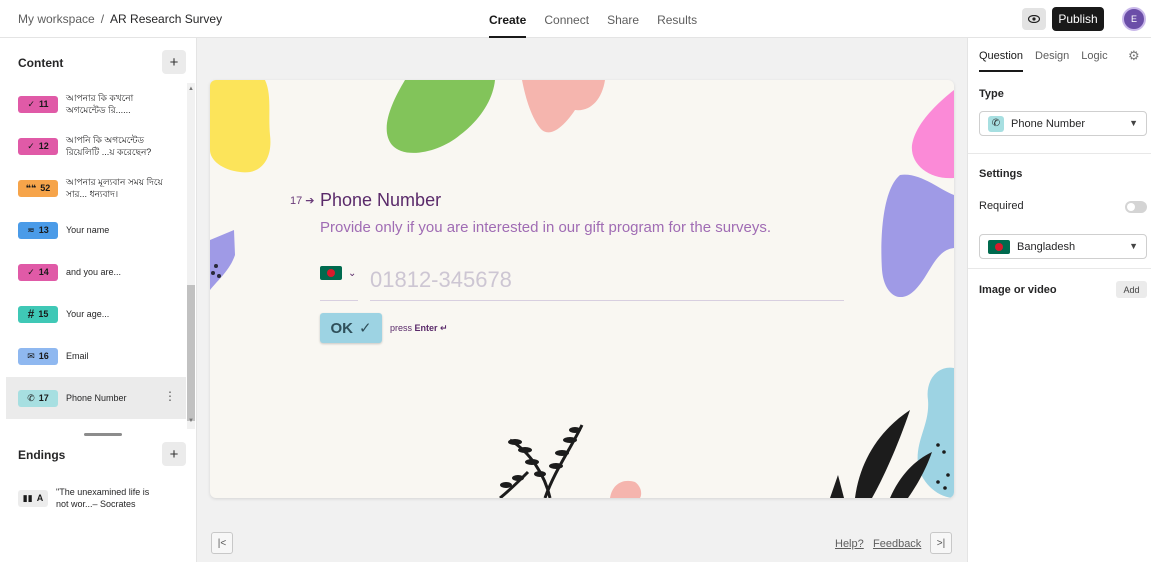 This screenshot has height=562, width=1151. Describe the element at coordinates (897, 544) in the screenshot. I see `feedback-link: Feedback` at that location.